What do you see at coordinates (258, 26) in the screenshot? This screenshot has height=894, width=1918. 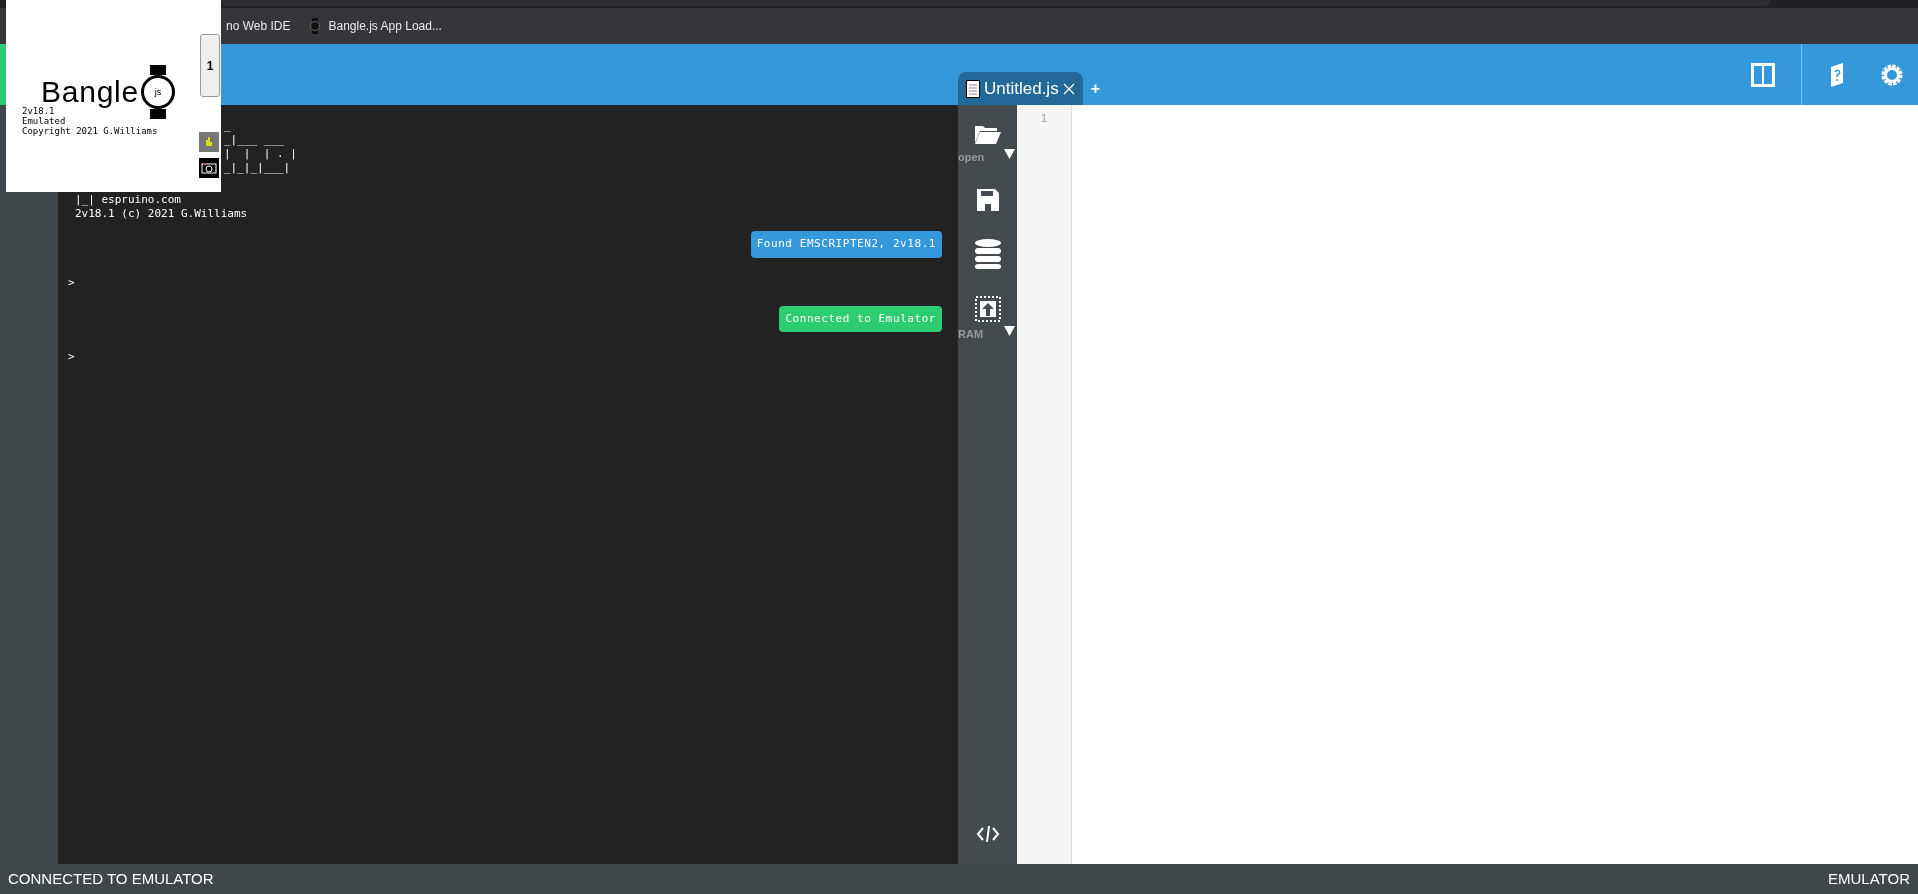 I see `bookmark: no Web IDE` at bounding box center [258, 26].